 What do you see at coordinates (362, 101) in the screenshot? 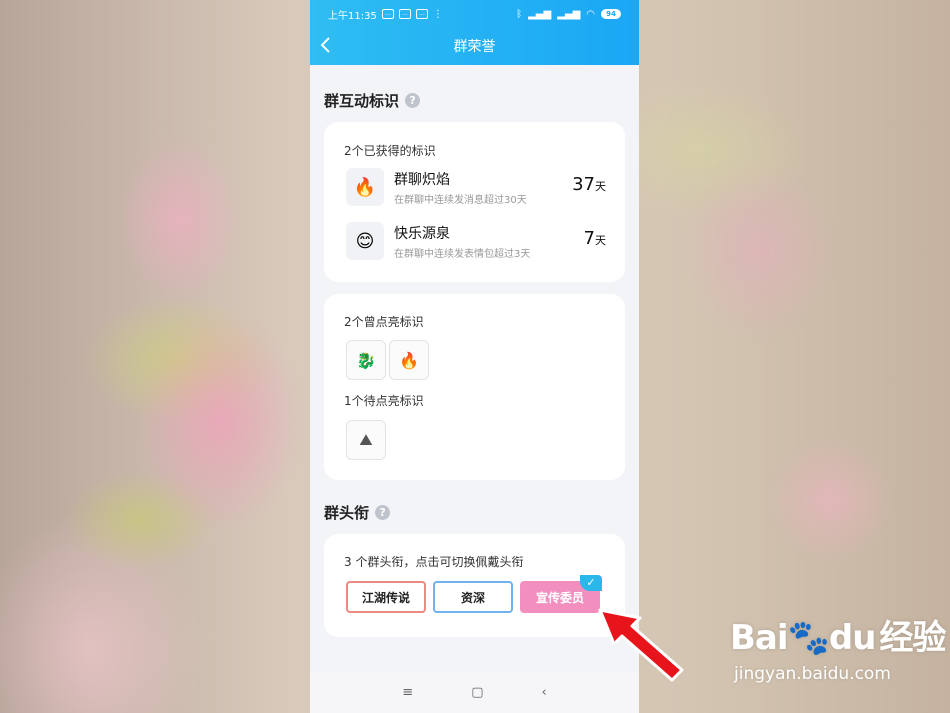
I see `section-title-text: 群互动标识` at bounding box center [362, 101].